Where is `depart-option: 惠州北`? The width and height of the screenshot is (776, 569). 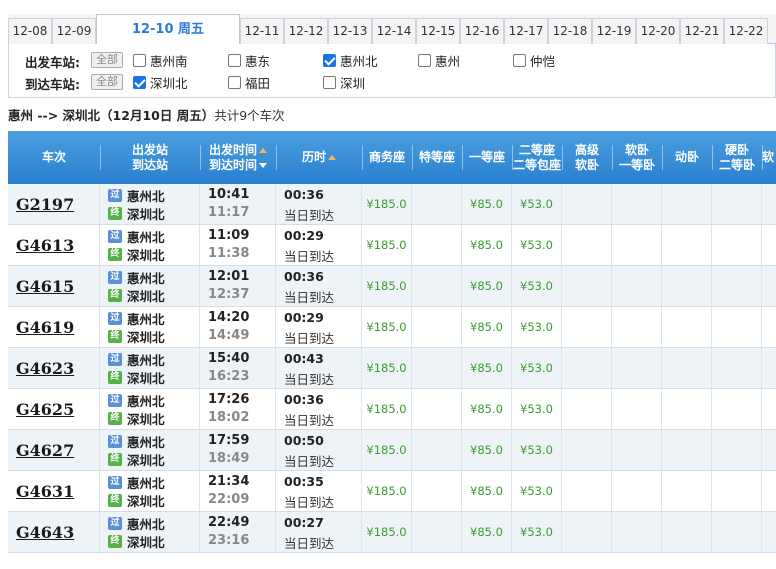
depart-option: 惠州北 is located at coordinates (350, 60).